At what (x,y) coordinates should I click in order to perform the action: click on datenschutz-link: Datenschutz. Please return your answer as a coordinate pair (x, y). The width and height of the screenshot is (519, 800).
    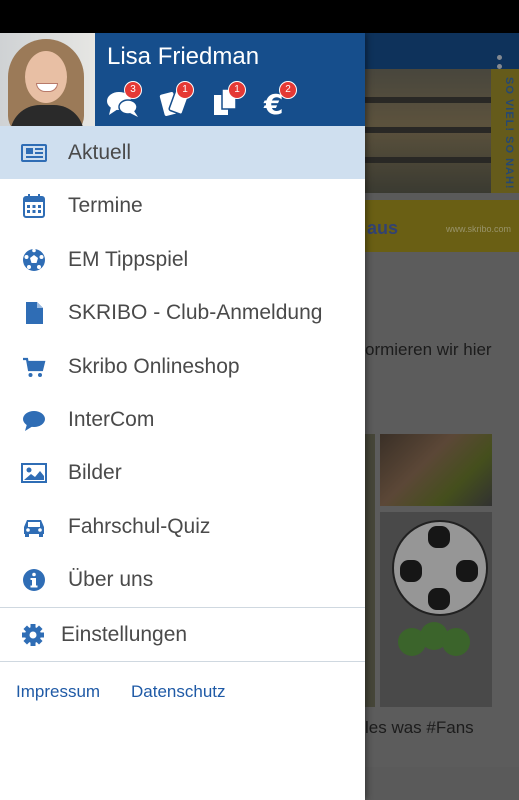
    Looking at the image, I should click on (178, 692).